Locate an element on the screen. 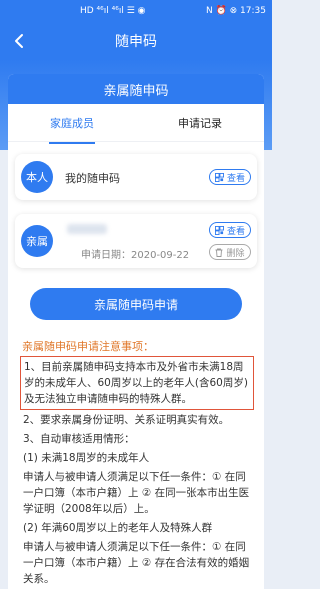  notice-title: 亲属随申码申请注意事项： is located at coordinates (88, 346).